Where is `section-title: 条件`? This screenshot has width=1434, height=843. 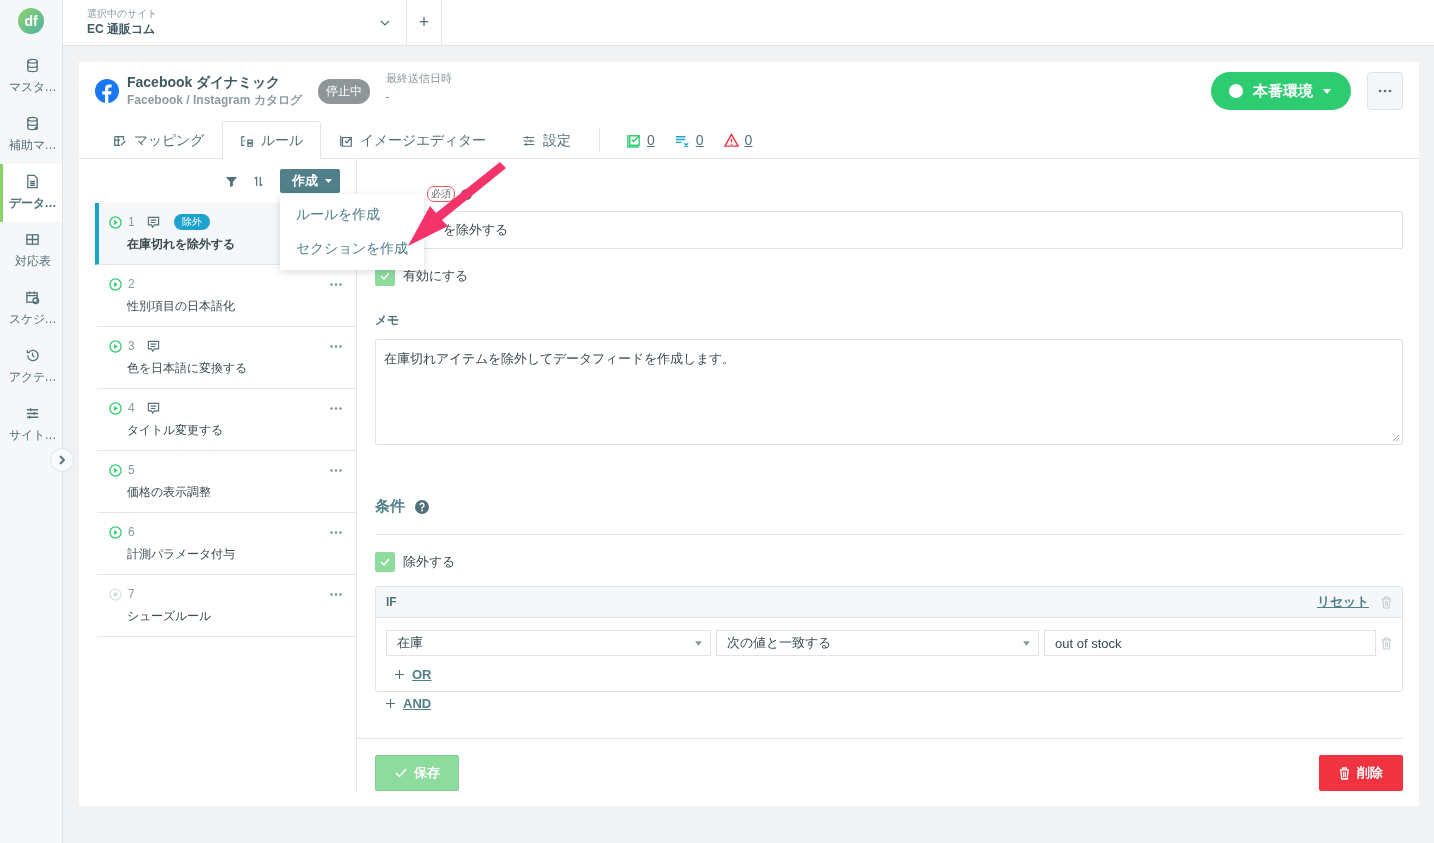 section-title: 条件 is located at coordinates (390, 506).